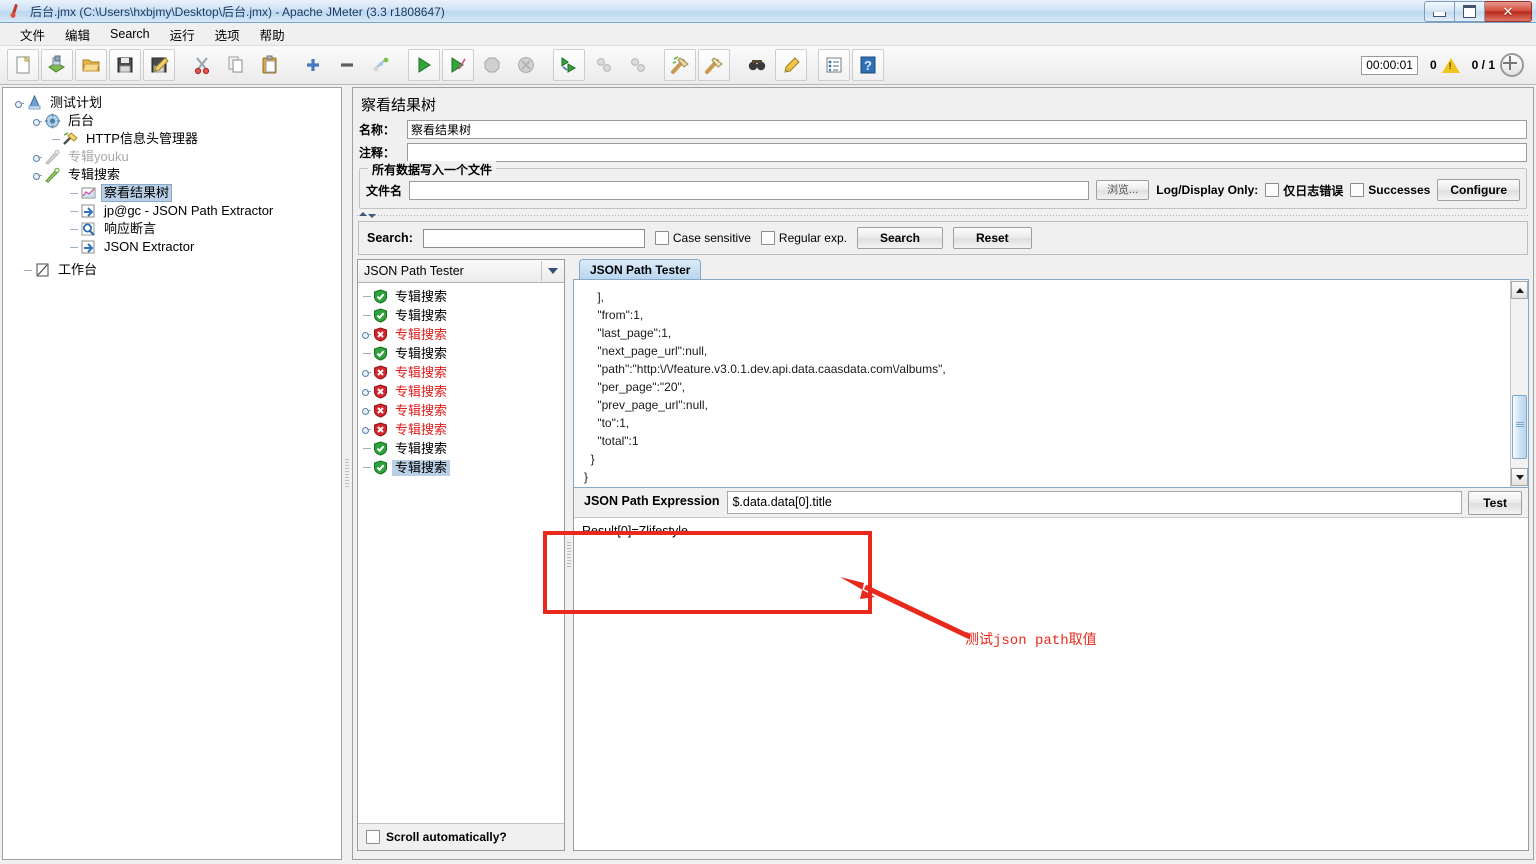 The width and height of the screenshot is (1536, 864). I want to click on shutdown-icon, so click(526, 65).